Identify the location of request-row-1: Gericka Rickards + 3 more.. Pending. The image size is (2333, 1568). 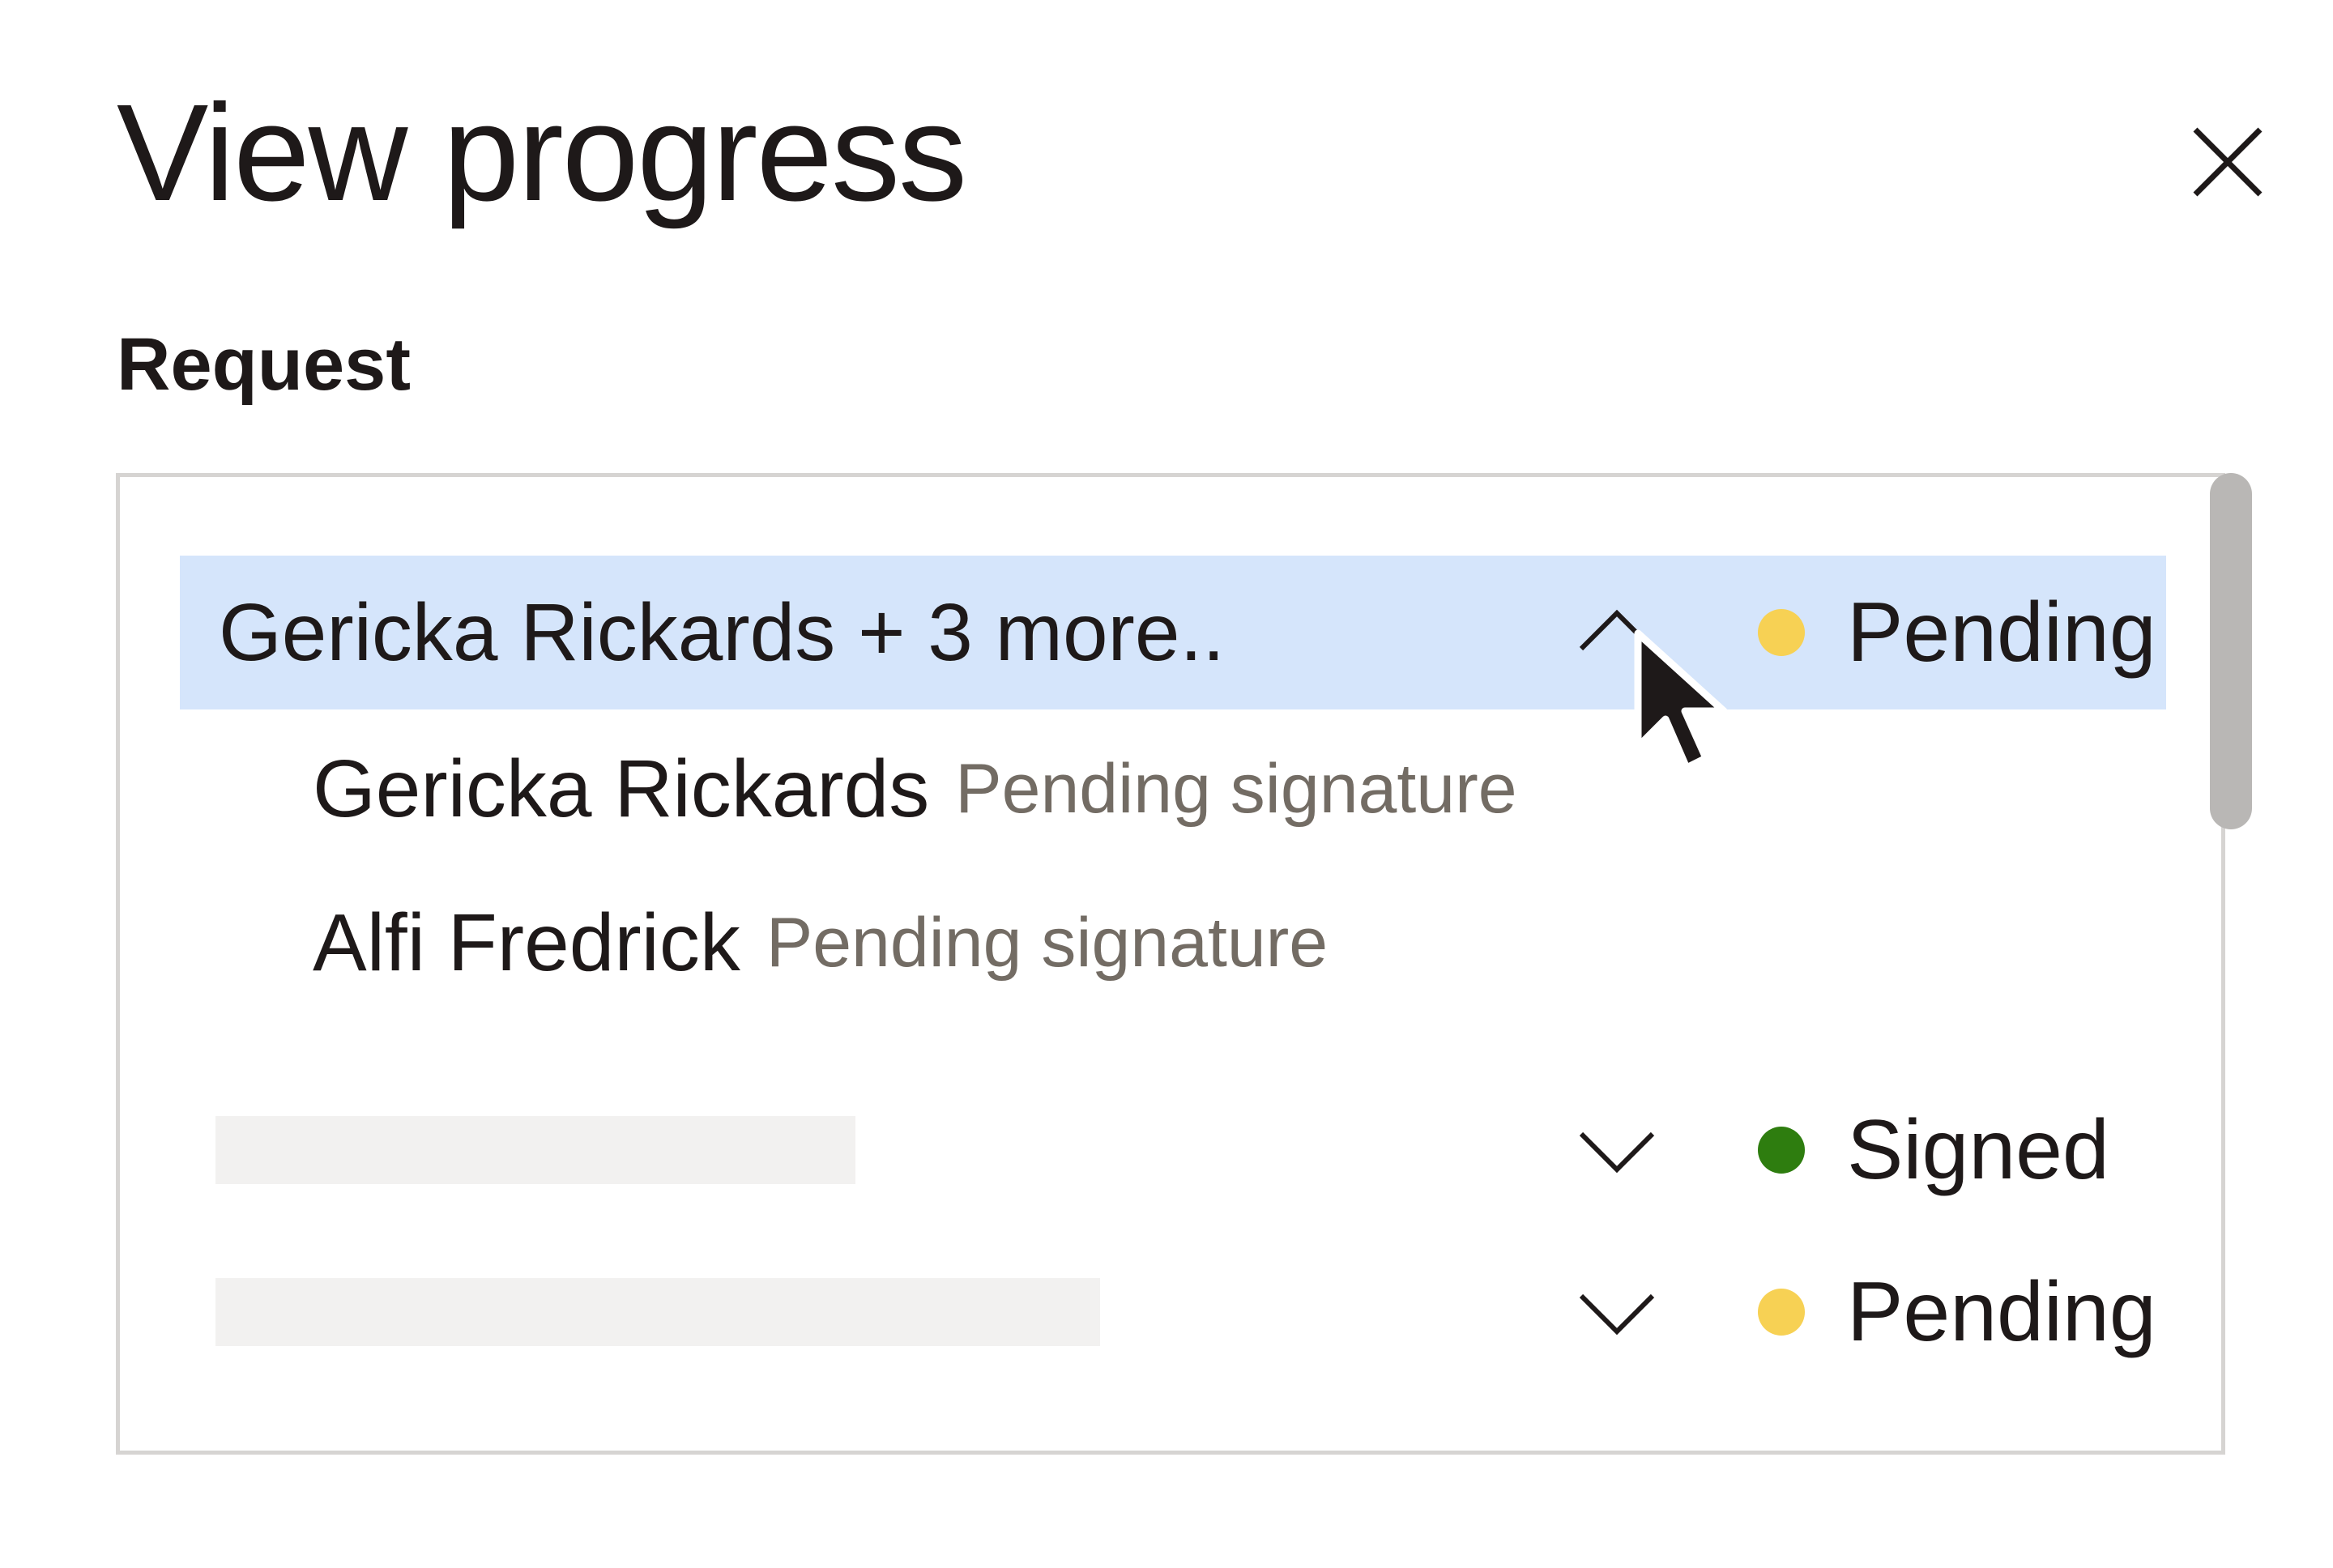
(1173, 632).